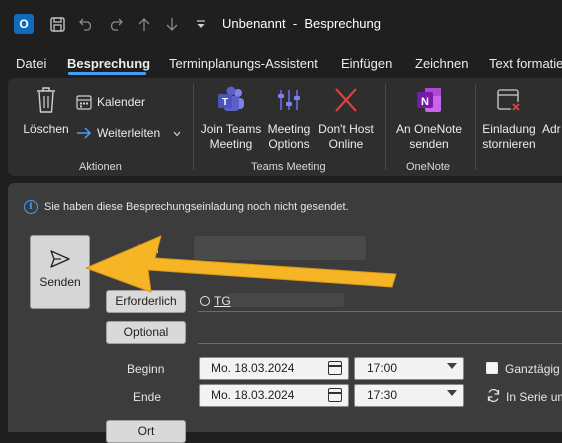  What do you see at coordinates (86, 24) in the screenshot?
I see `undo-icon` at bounding box center [86, 24].